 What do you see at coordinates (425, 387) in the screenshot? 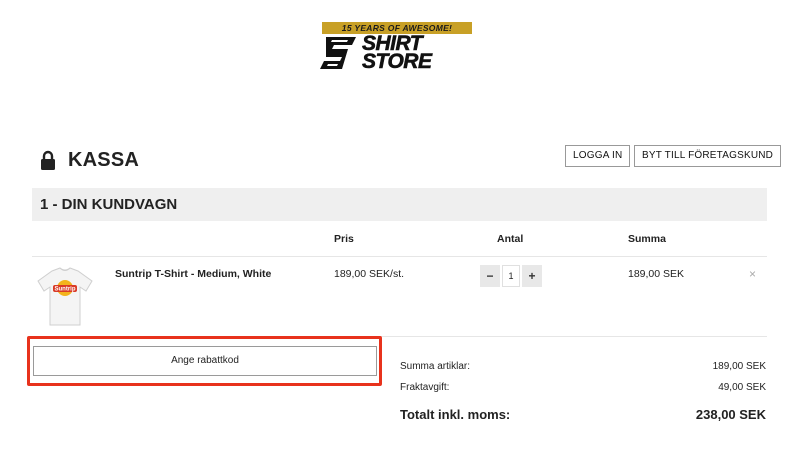
I see `shipping-label: Fraktavgift:` at bounding box center [425, 387].